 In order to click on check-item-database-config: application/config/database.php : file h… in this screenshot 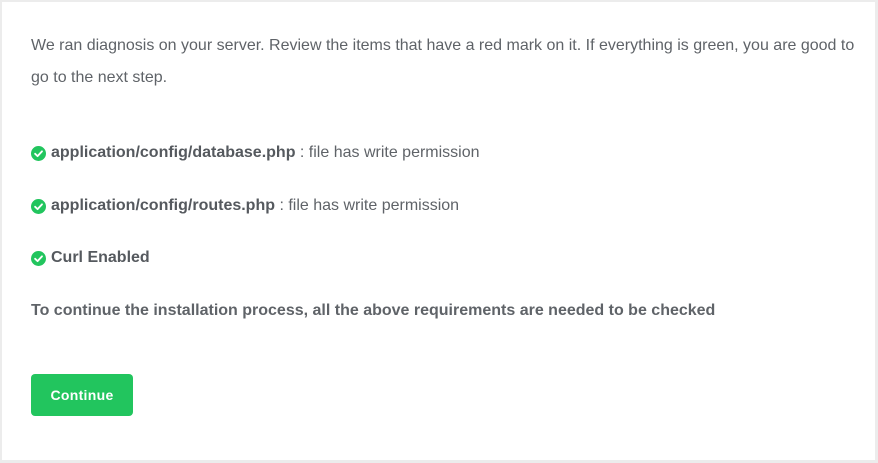, I will do `click(255, 153)`.